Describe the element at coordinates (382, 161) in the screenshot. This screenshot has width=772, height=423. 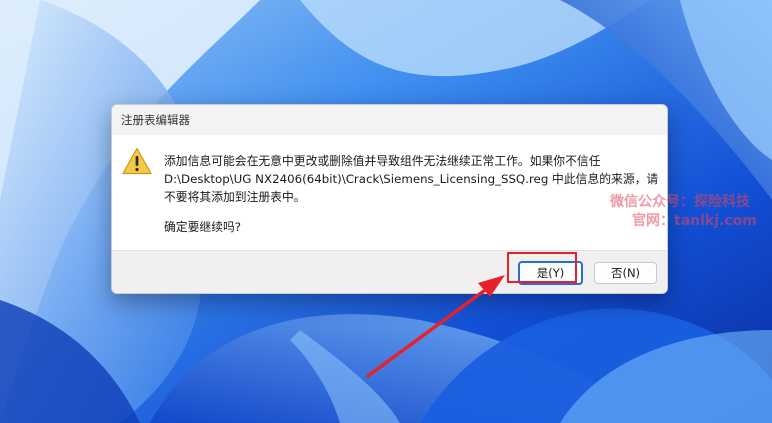
I see `message-line-1: 添加信息可能会在无意中更改或删除值并导致组件无法继续正常工作。如果你不信任` at that location.